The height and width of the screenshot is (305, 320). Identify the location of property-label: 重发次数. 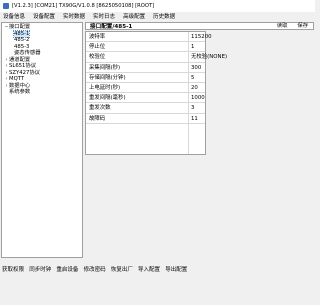
(100, 108).